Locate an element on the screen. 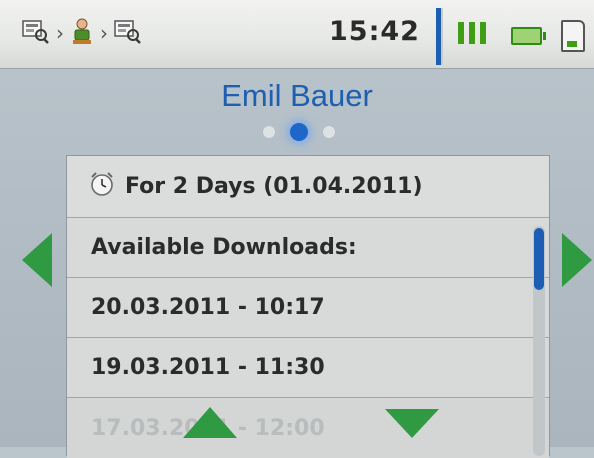 The image size is (594, 458). list-header-text: For 2 Days (01.04.2011) is located at coordinates (274, 186).